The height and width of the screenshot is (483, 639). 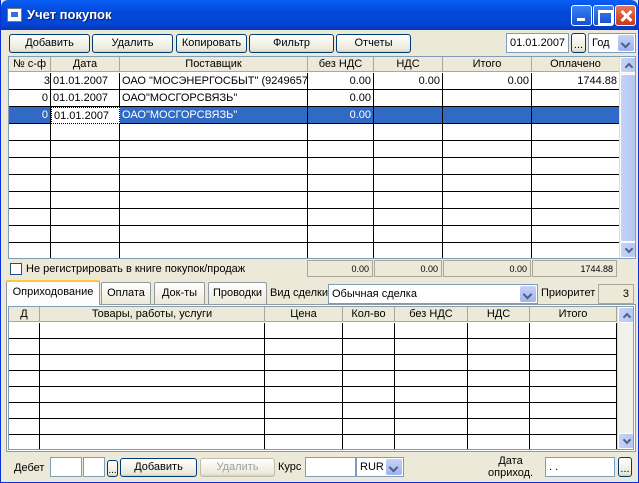 What do you see at coordinates (408, 81) in the screenshot?
I see `cell-vat: 0.00` at bounding box center [408, 81].